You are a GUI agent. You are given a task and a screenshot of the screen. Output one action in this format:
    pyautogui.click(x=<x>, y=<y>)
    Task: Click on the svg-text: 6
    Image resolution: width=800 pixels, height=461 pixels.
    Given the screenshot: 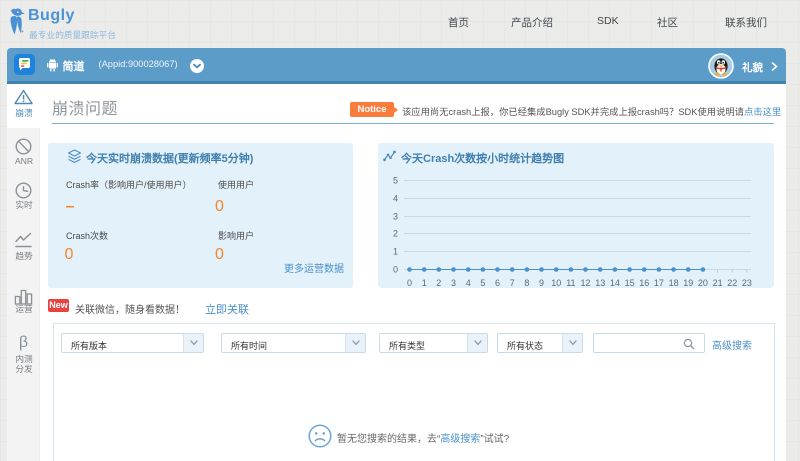 What is the action you would take?
    pyautogui.click(x=497, y=283)
    